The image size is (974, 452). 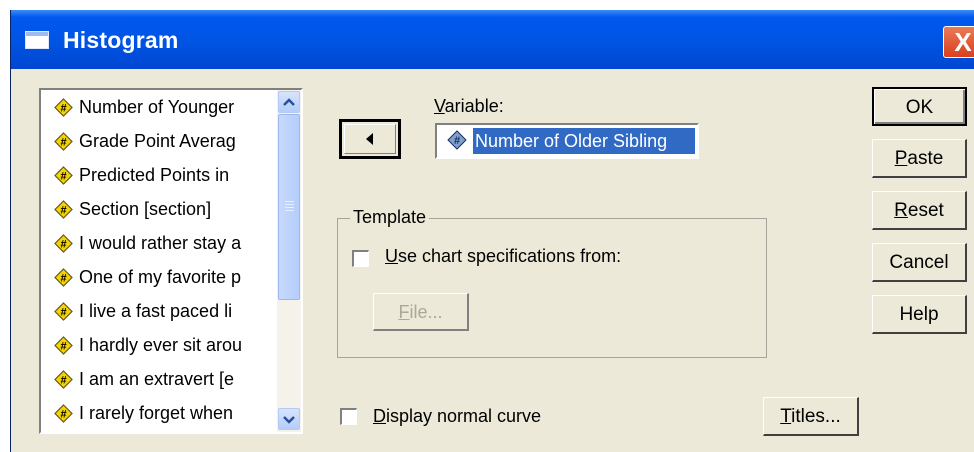 I want to click on list-item: # I would rather stay a, so click(x=159, y=243).